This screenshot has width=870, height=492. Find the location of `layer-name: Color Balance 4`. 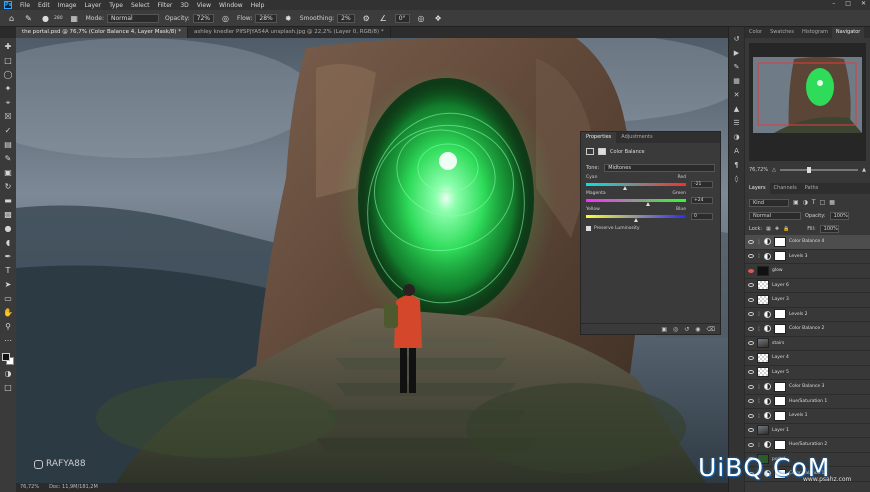

layer-name: Color Balance 4 is located at coordinates (806, 241).